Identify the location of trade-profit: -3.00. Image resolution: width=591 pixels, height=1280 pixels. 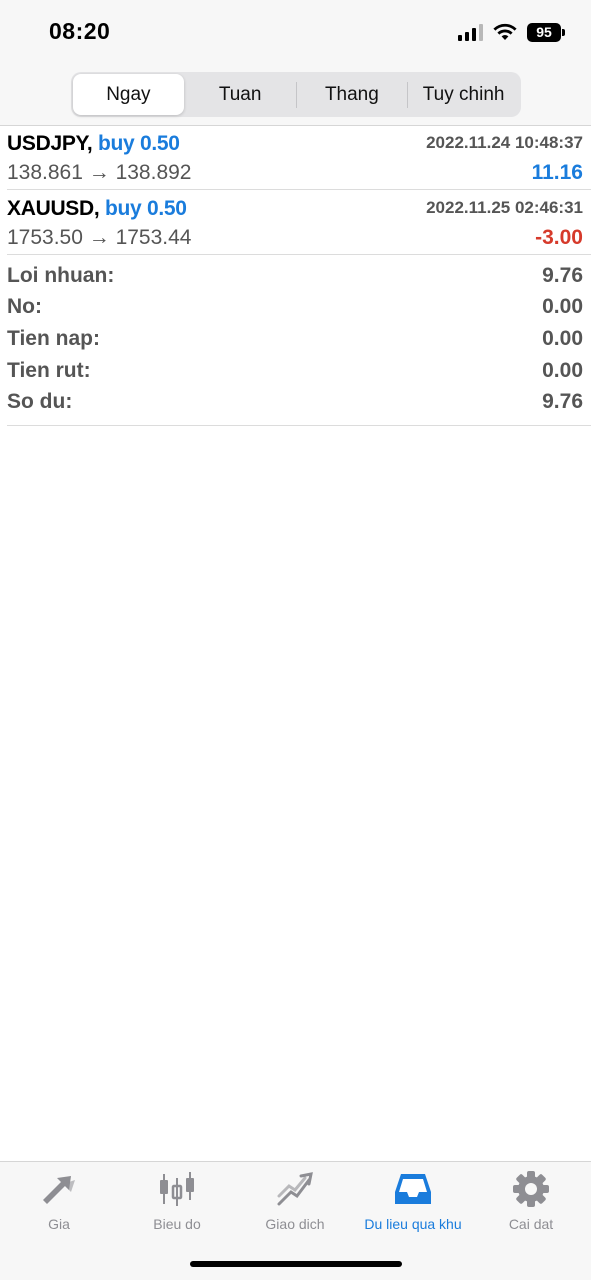
(559, 237).